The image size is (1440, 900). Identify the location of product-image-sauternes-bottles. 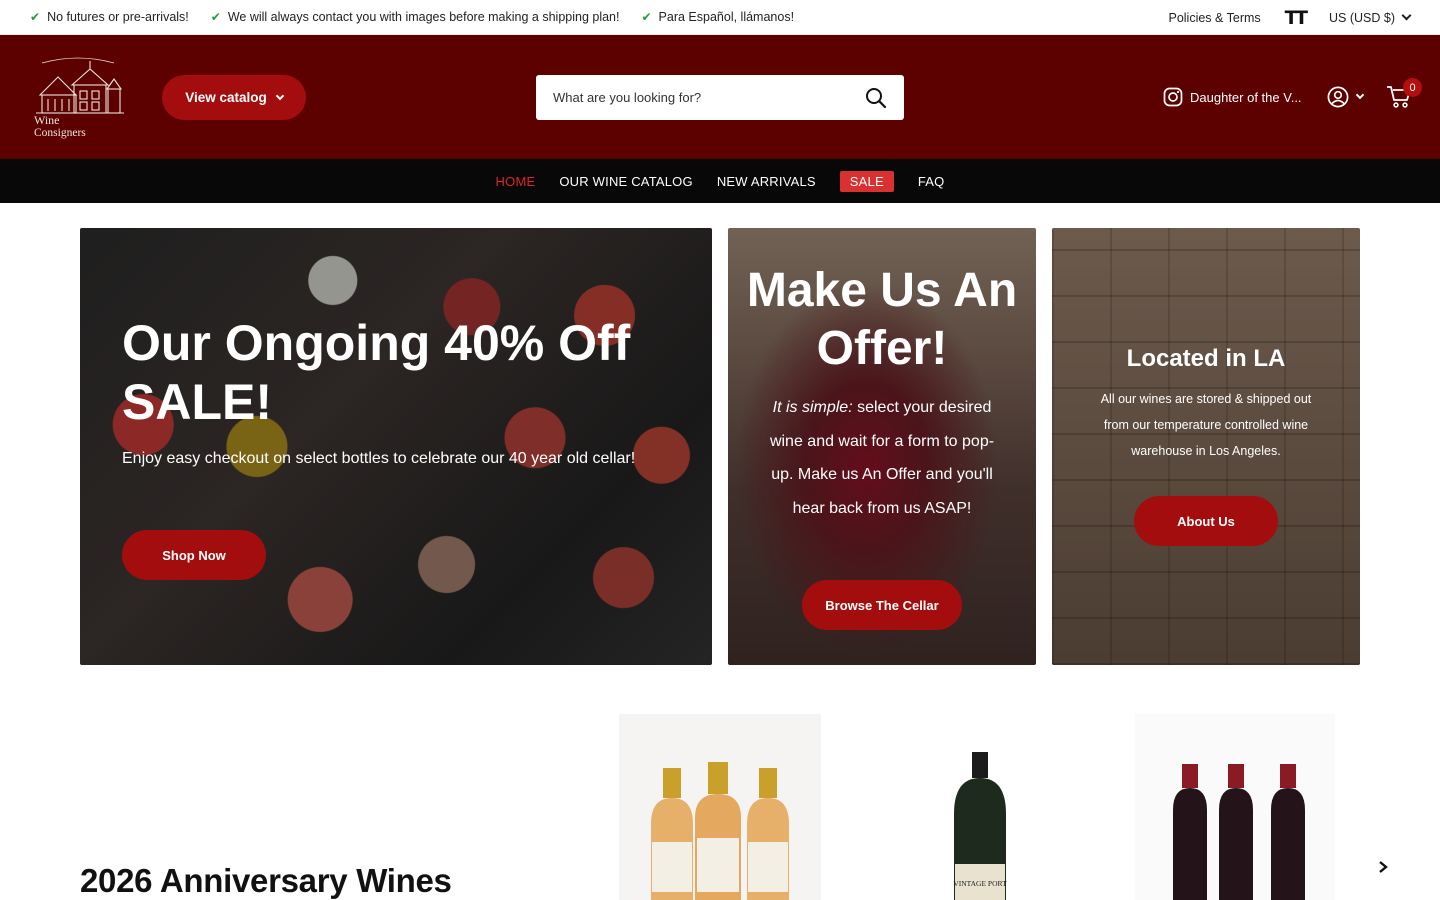
(720, 831).